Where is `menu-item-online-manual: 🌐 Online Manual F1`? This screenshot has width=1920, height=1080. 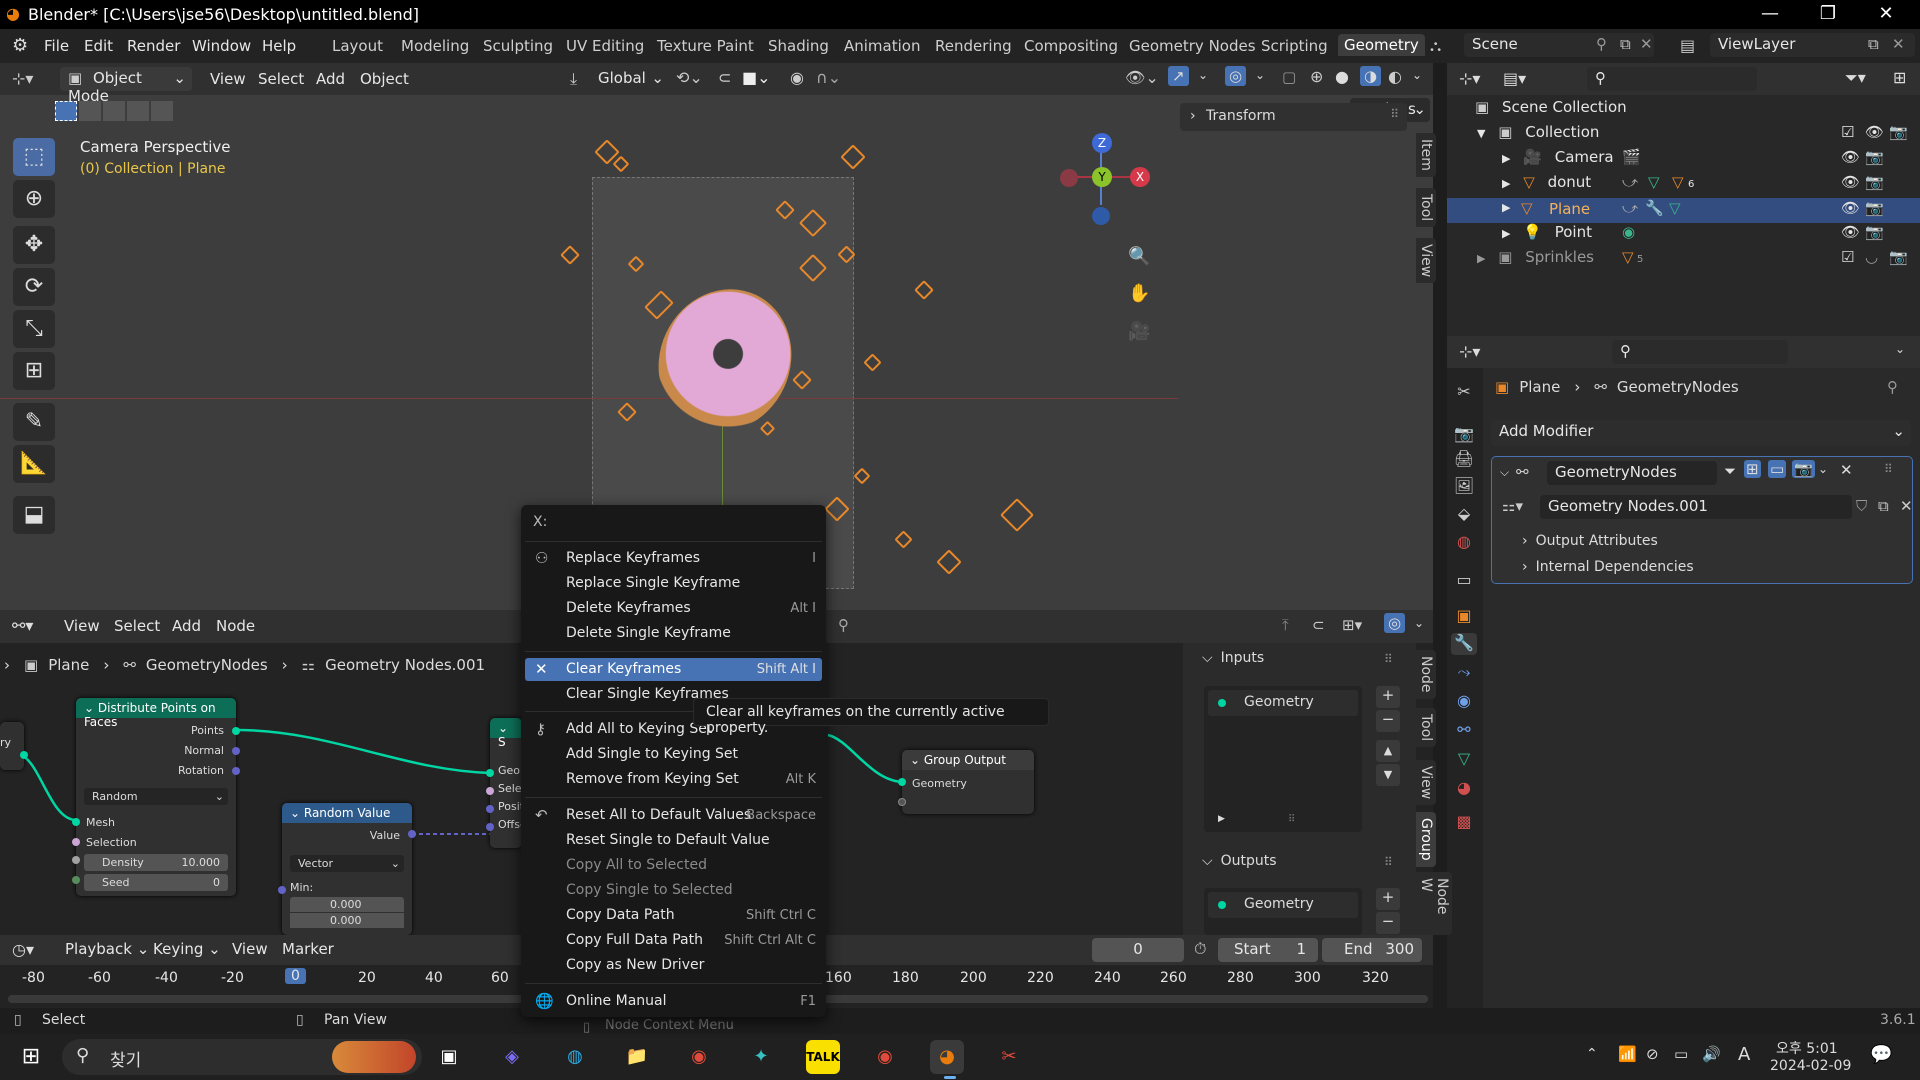 menu-item-online-manual: 🌐 Online Manual F1 is located at coordinates (673, 1001).